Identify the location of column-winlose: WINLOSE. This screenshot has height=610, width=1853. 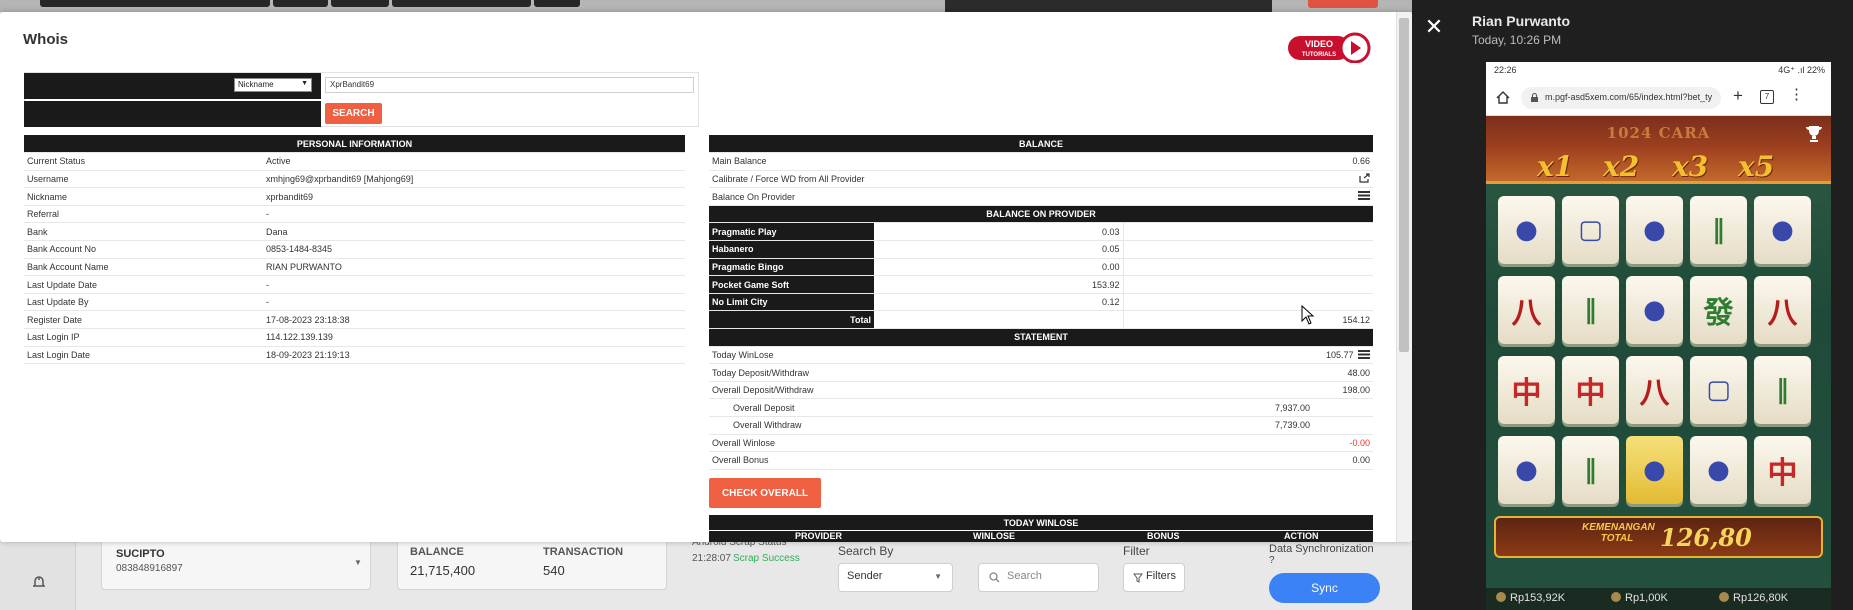
(994, 536).